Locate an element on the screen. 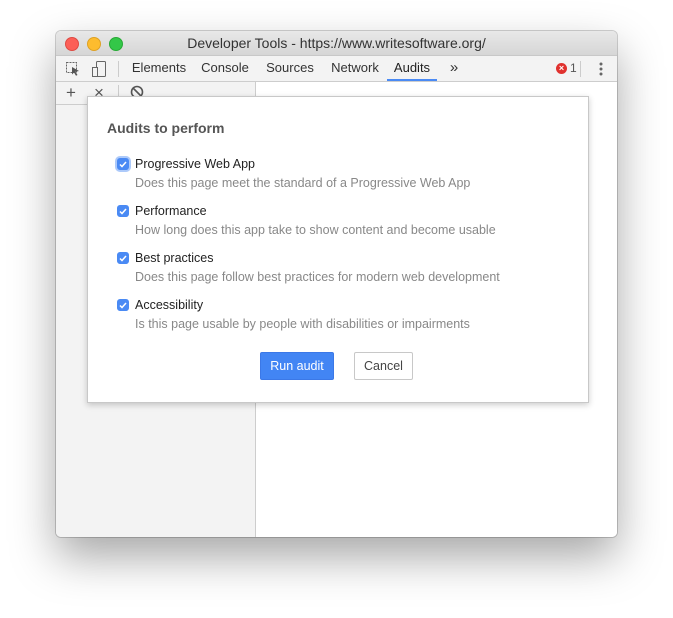 This screenshot has width=673, height=618. cancel-button: Cancel is located at coordinates (383, 366).